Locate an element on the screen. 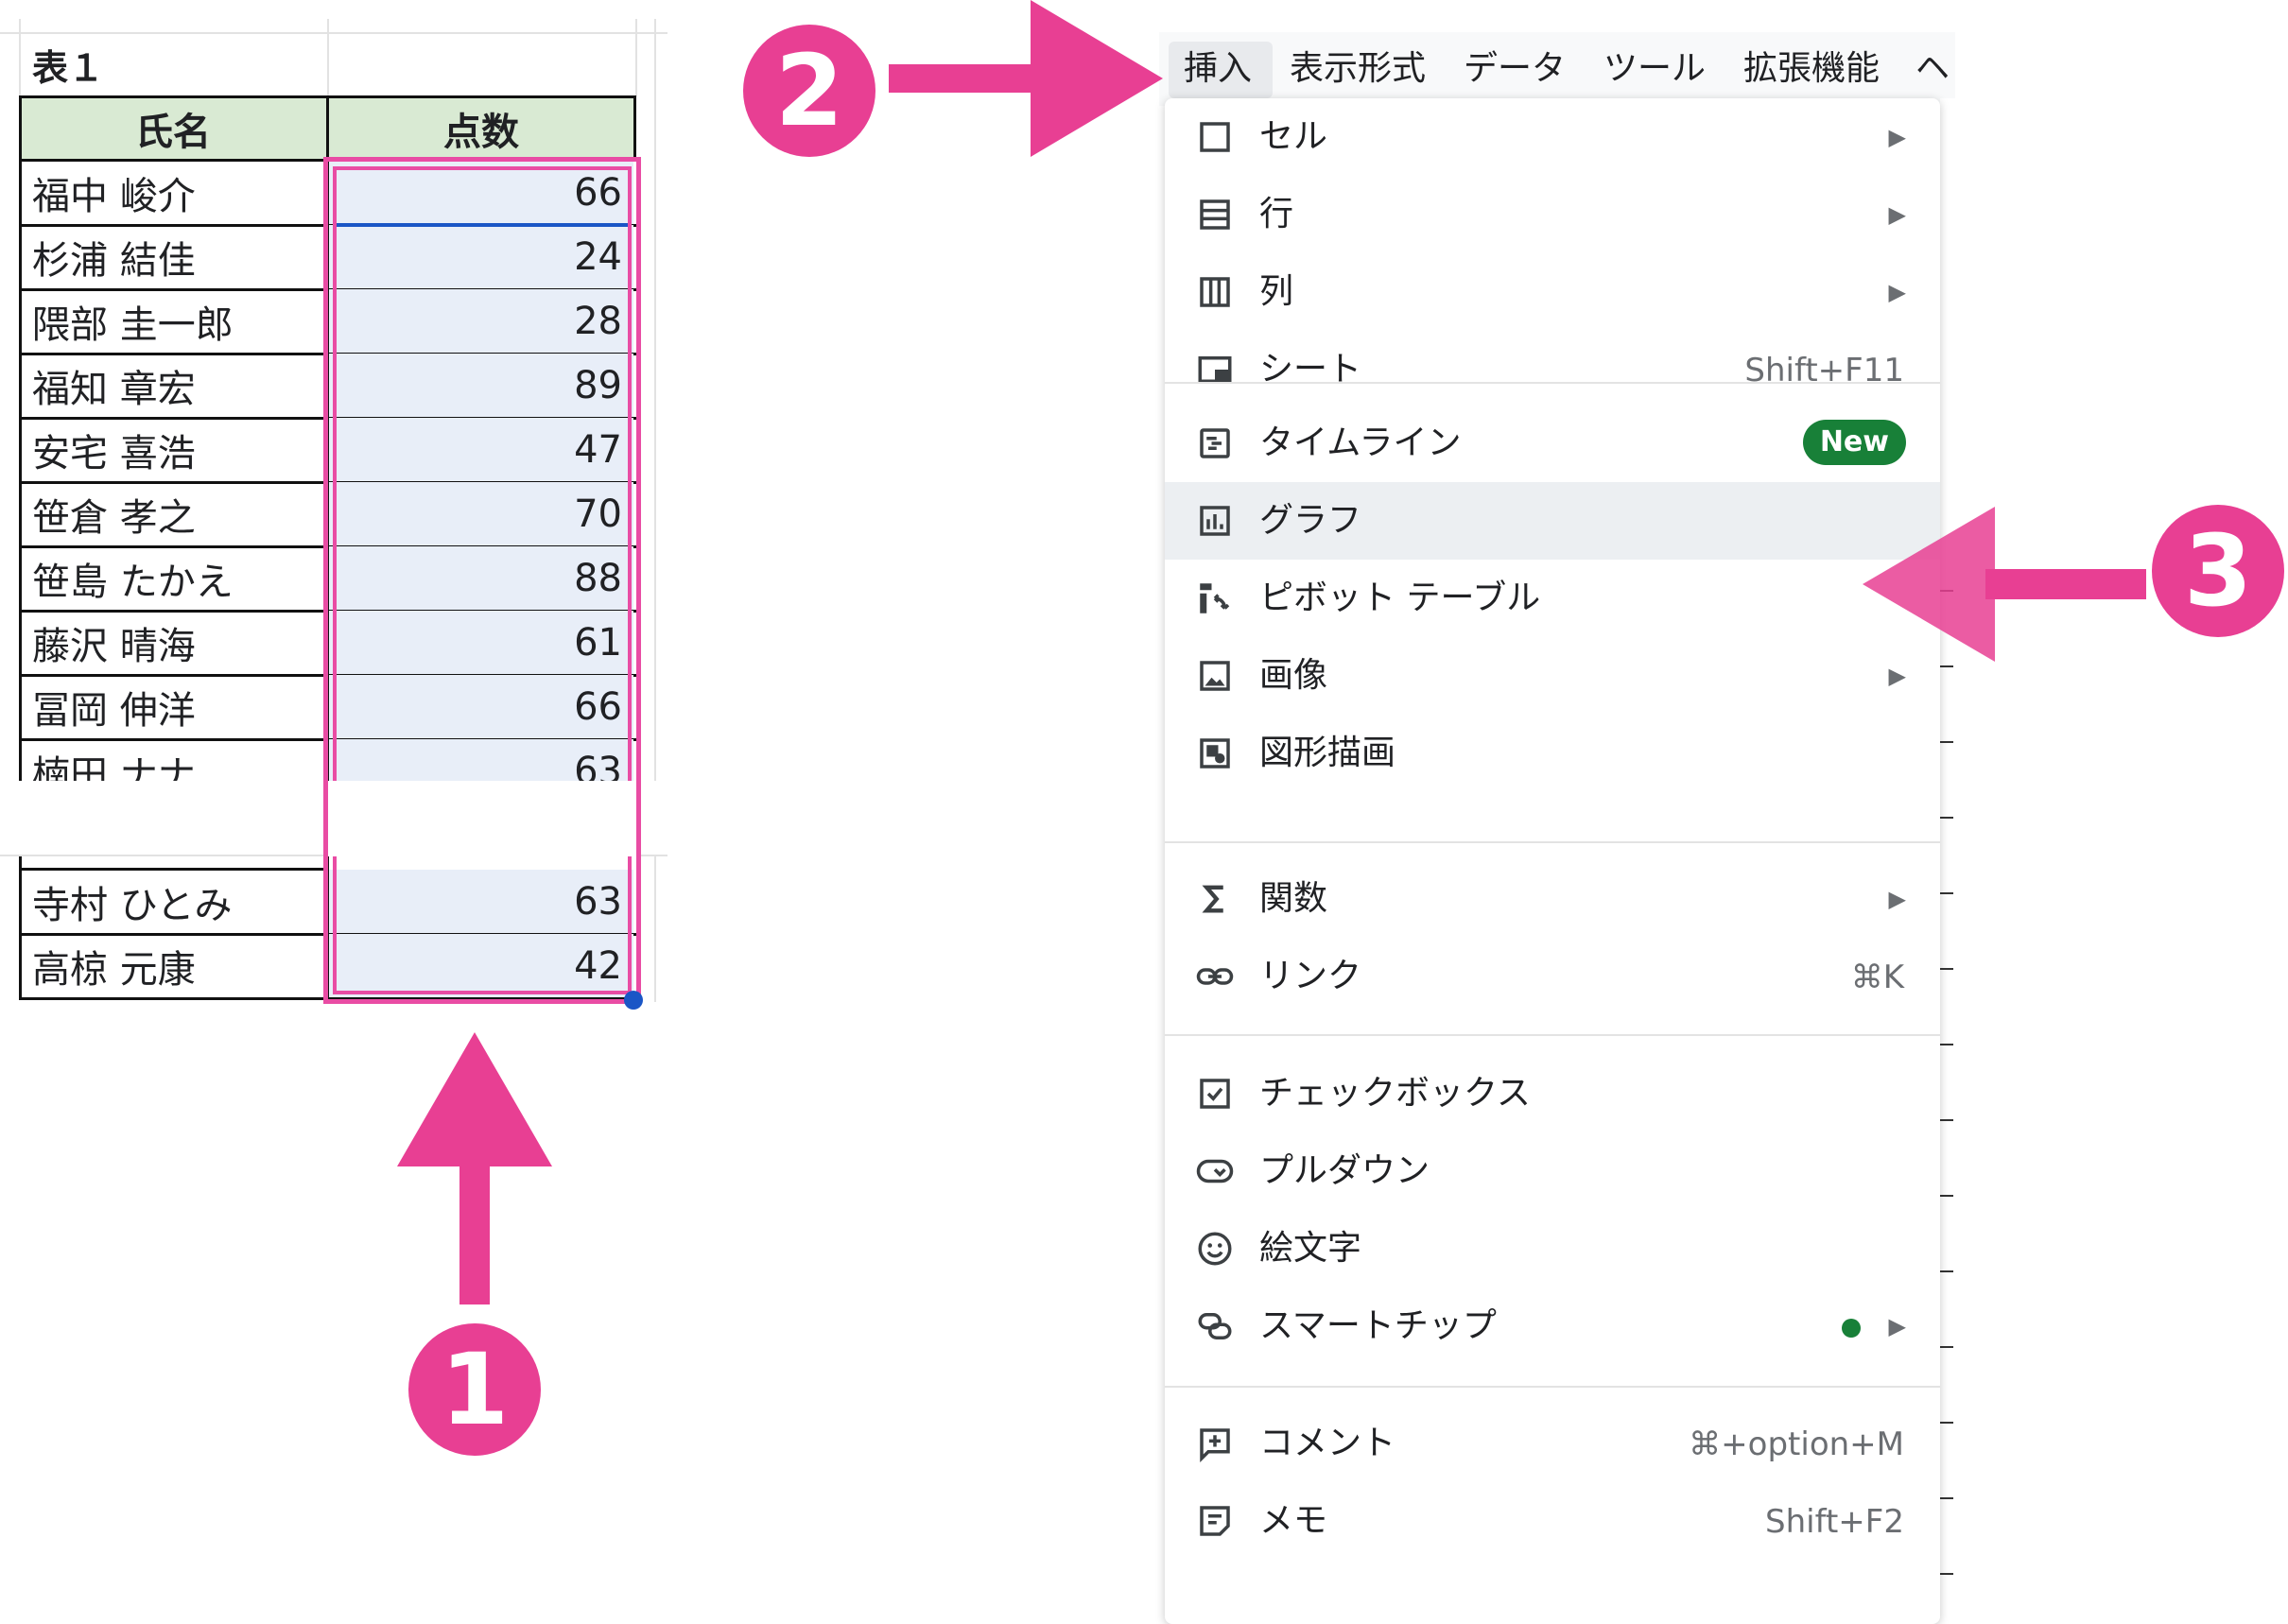  name-cell: 福知 章宏 is located at coordinates (172, 386).